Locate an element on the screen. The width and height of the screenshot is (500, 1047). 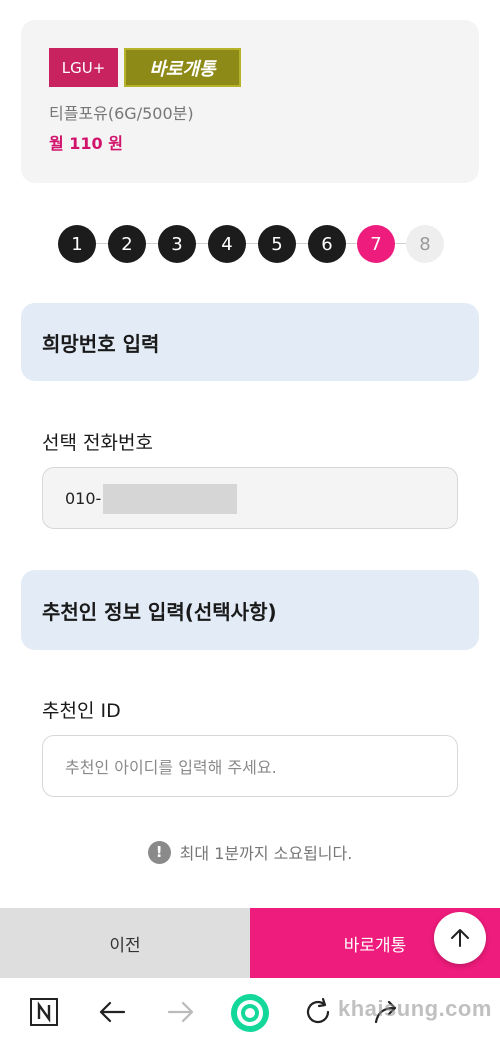
plan-card: LGU+ 바로개통 티플포유(6G/500분) 월 110 원 is located at coordinates (250, 101).